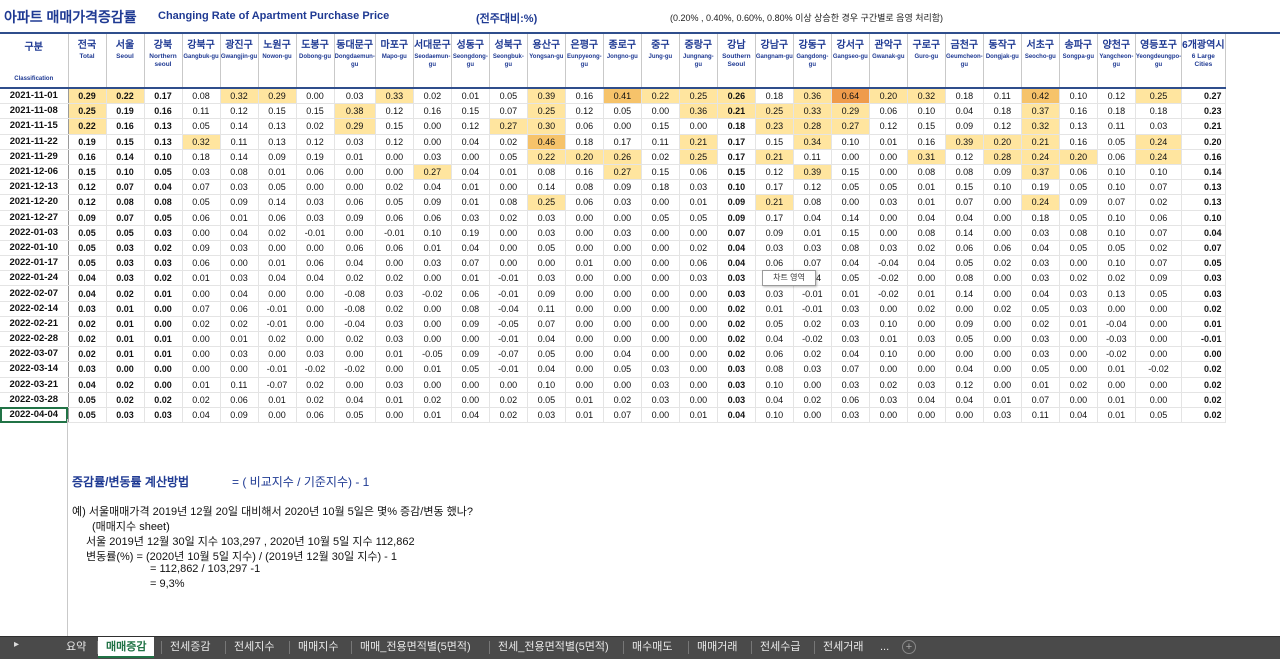  What do you see at coordinates (553, 647) in the screenshot?
I see `sheet-tab: 전세_전용면적별(5면적)` at bounding box center [553, 647].